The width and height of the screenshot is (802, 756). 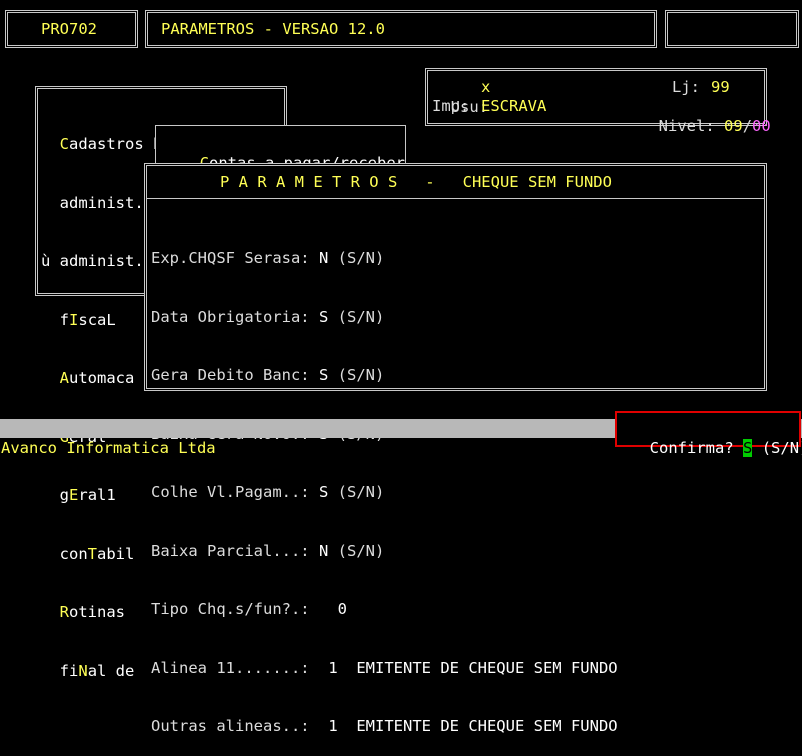 What do you see at coordinates (781, 447) in the screenshot?
I see `confirm-hint: (S/N)` at bounding box center [781, 447].